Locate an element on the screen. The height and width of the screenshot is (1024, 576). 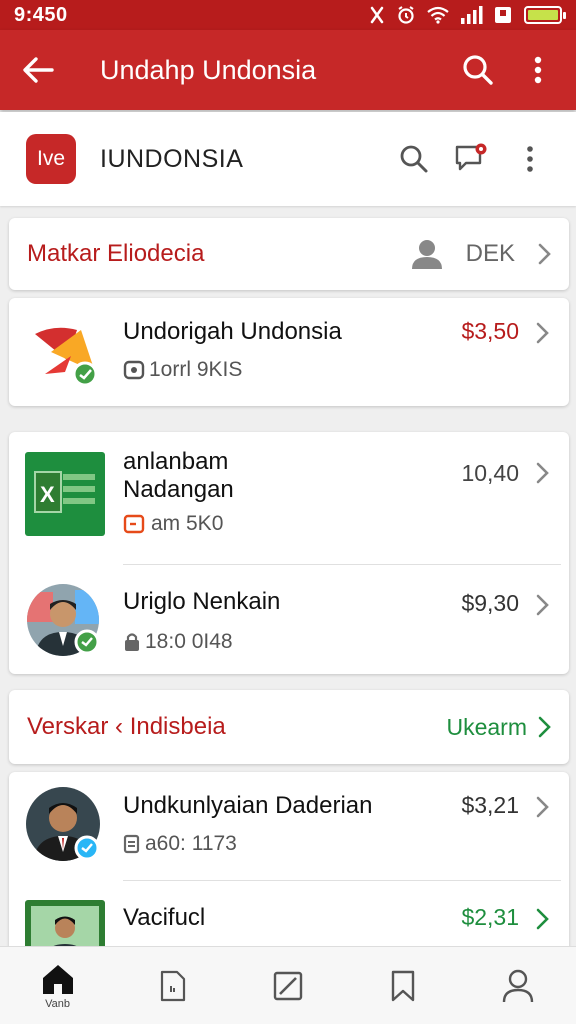
document-icon is located at coordinates (172, 985).